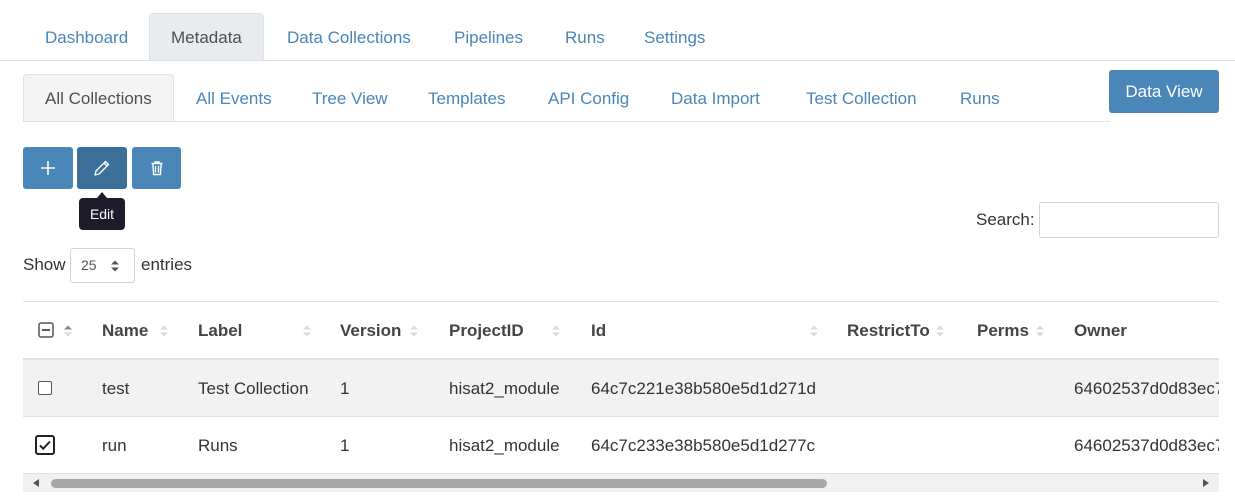 The image size is (1235, 497). What do you see at coordinates (370, 331) in the screenshot?
I see `column-header-version: Version` at bounding box center [370, 331].